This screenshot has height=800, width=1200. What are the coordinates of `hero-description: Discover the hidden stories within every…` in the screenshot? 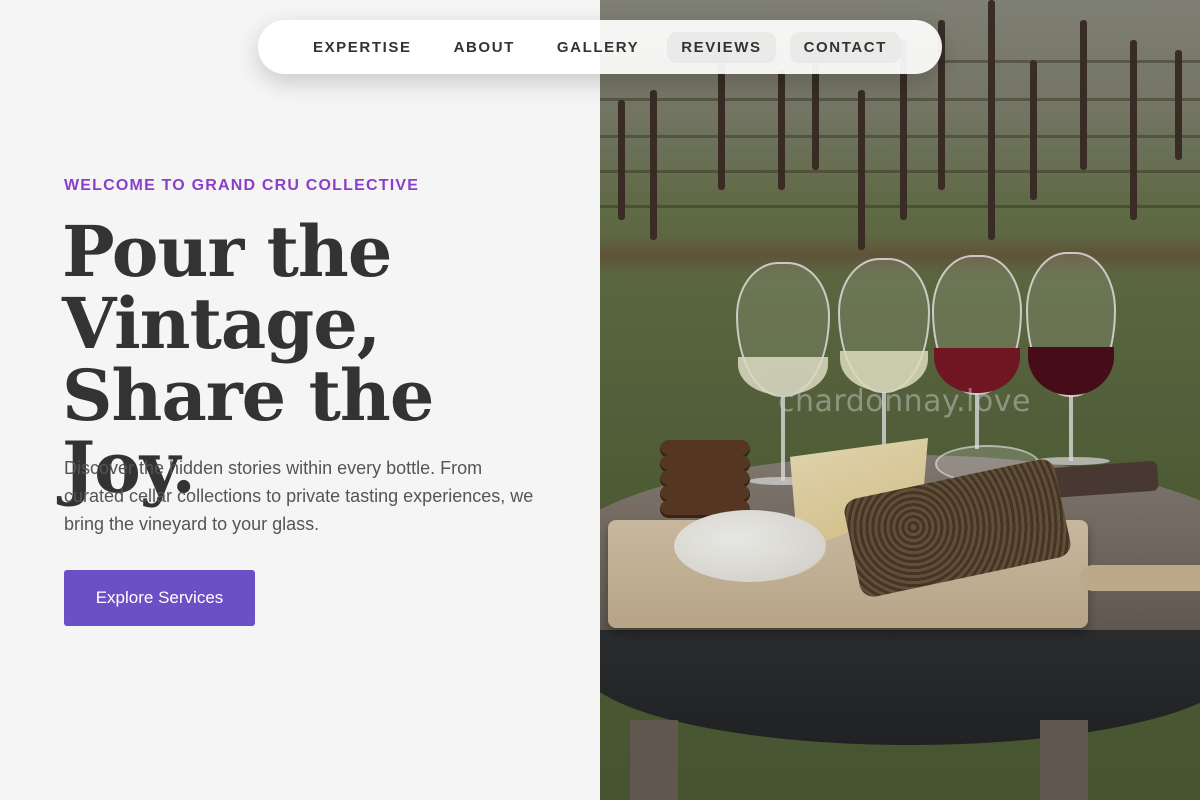 It's located at (299, 496).